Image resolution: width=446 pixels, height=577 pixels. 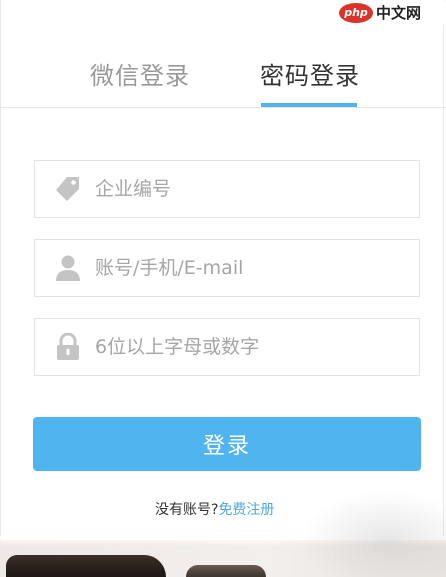 What do you see at coordinates (227, 444) in the screenshot?
I see `login-button: 登录` at bounding box center [227, 444].